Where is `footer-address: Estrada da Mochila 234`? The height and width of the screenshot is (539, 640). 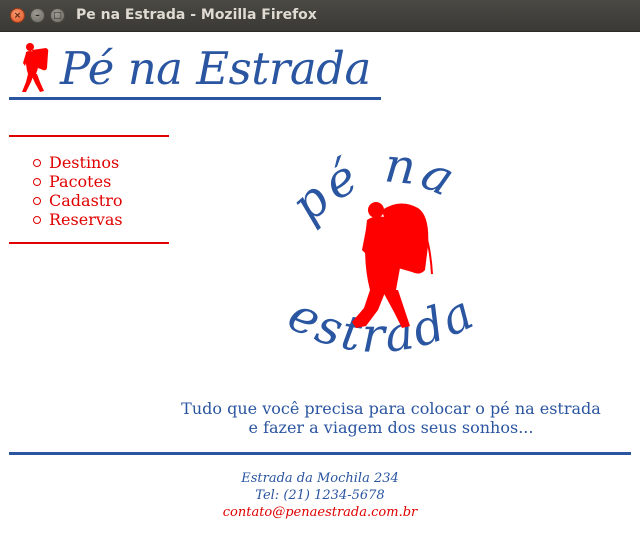
footer-address: Estrada da Mochila 234 is located at coordinates (320, 478).